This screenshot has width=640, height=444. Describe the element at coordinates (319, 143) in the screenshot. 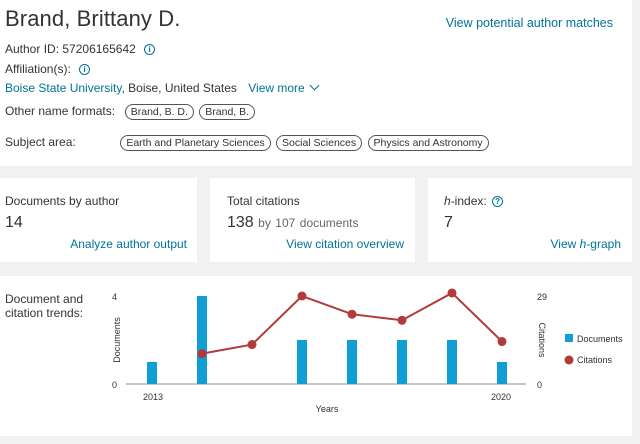

I see `subject-chip: Social Sciences` at that location.